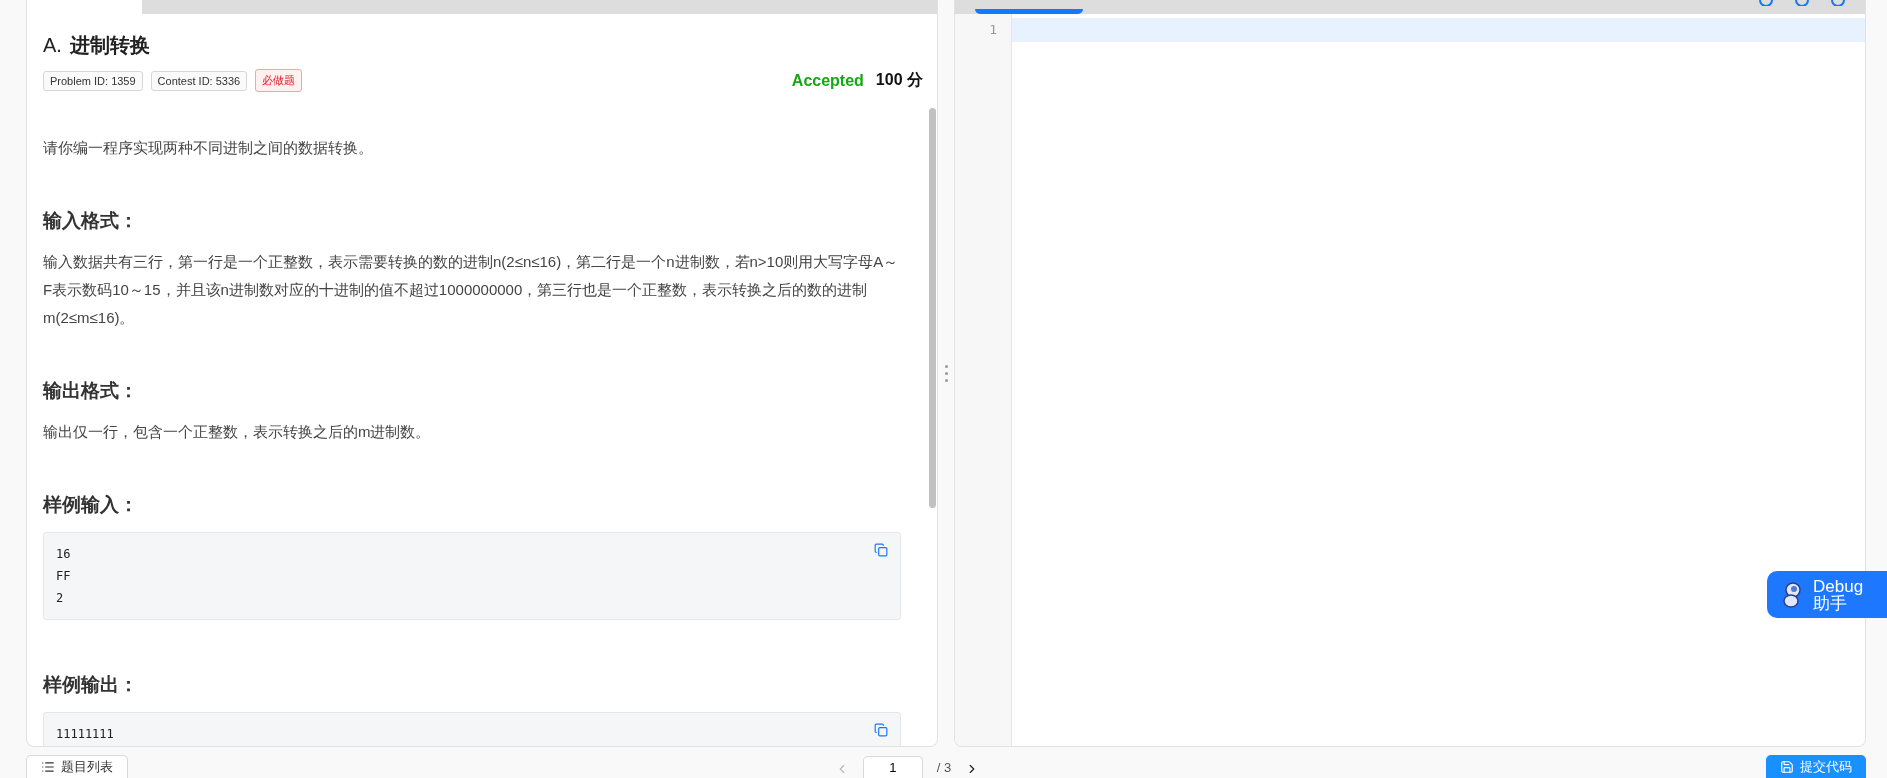 The image size is (1887, 778). I want to click on required-tag: 必做题, so click(279, 80).